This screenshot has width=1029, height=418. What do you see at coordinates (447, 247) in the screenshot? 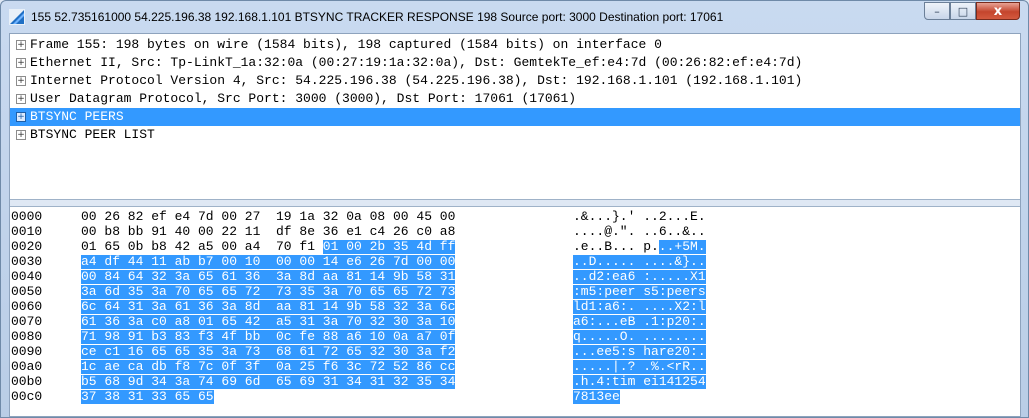
I see `hex-byte: ff` at bounding box center [447, 247].